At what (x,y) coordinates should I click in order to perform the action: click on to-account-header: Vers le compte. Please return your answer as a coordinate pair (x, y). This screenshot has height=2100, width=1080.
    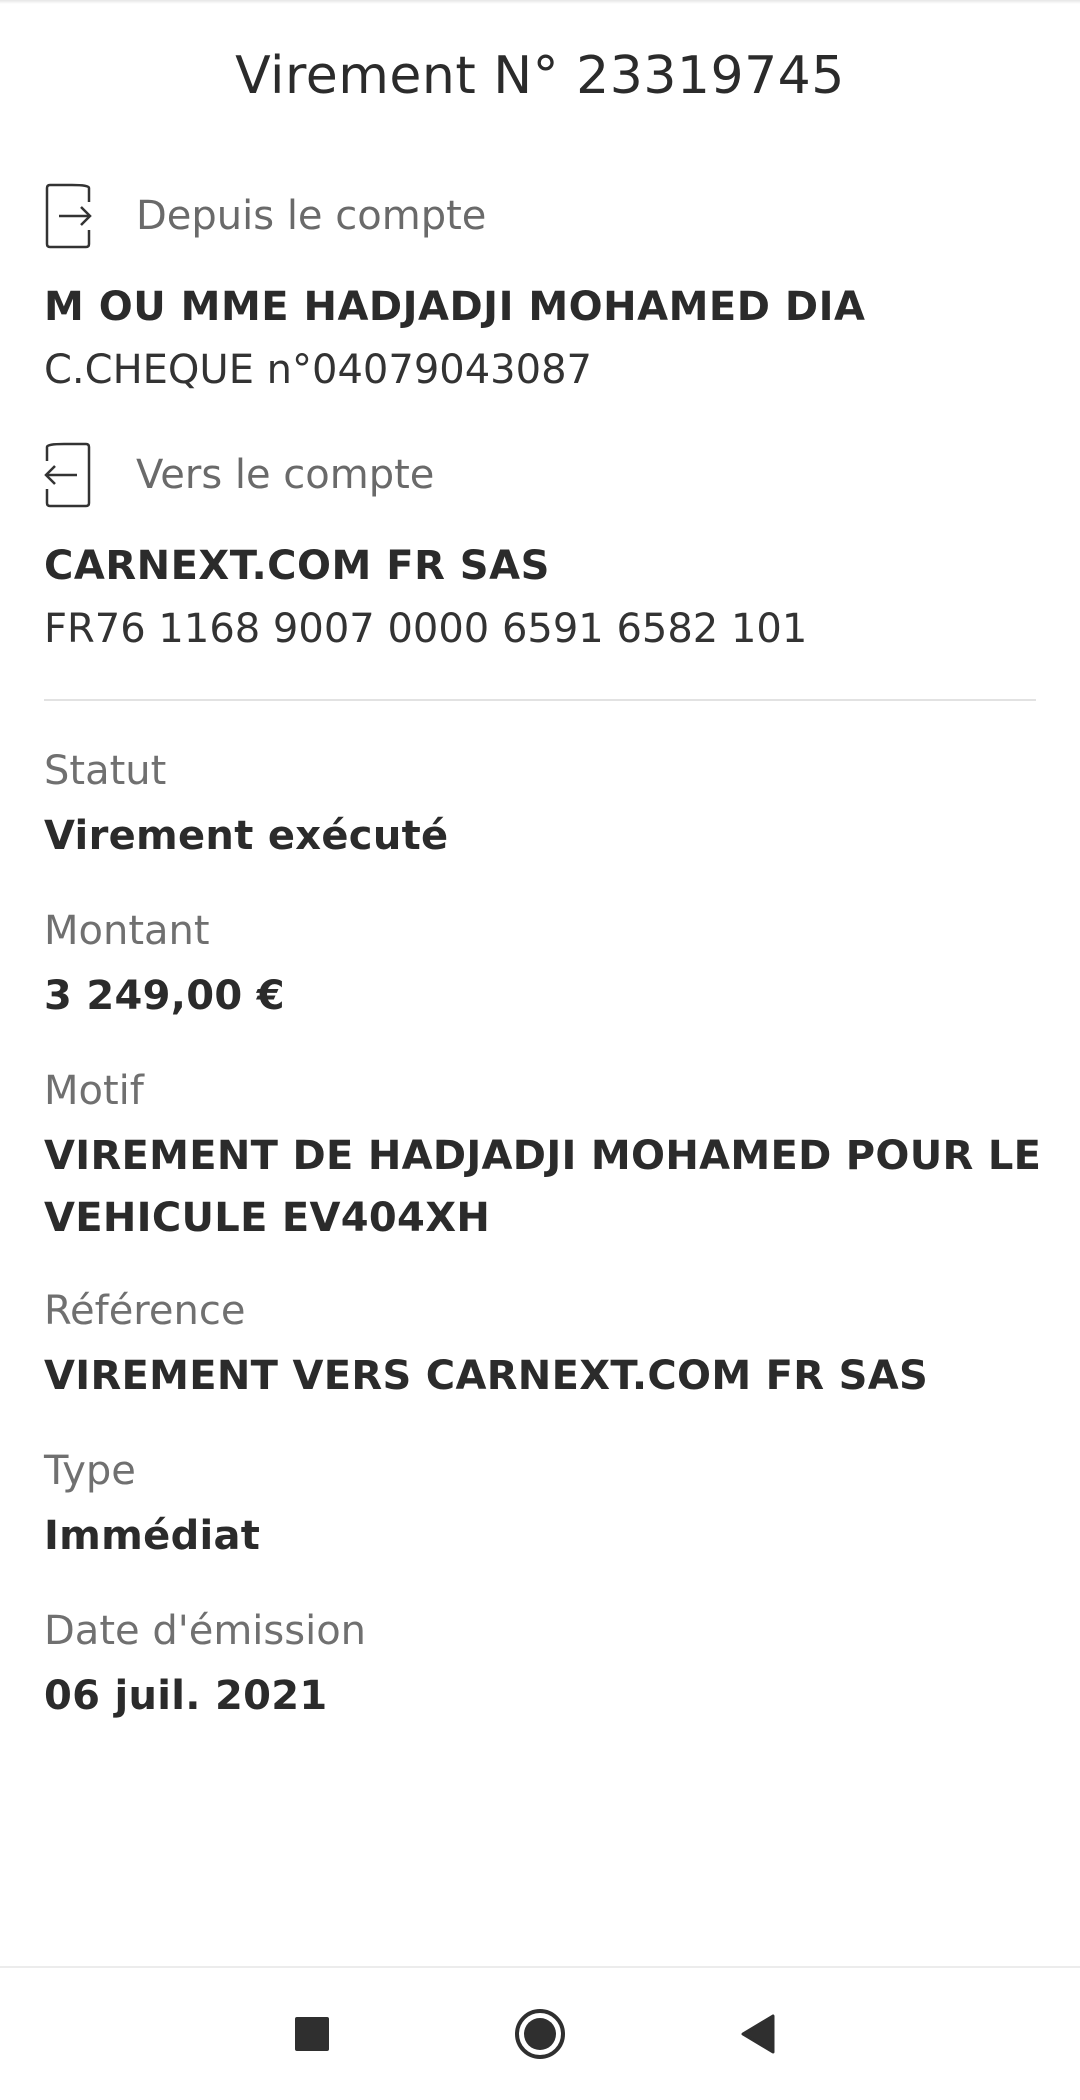
    Looking at the image, I should click on (239, 475).